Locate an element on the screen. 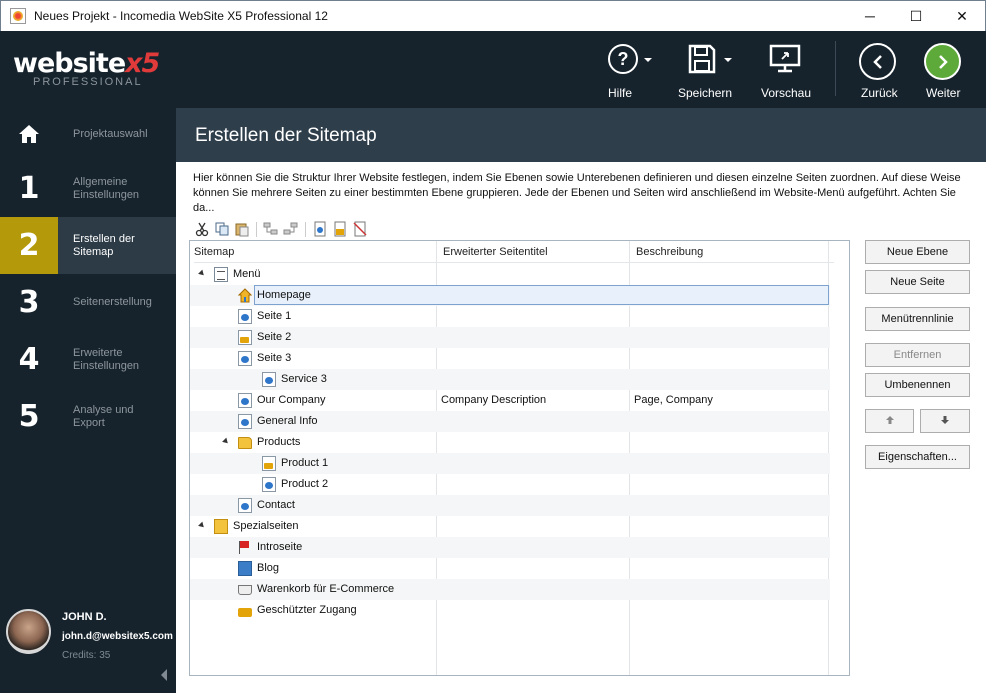 The height and width of the screenshot is (693, 986). paste-icon is located at coordinates (242, 229).